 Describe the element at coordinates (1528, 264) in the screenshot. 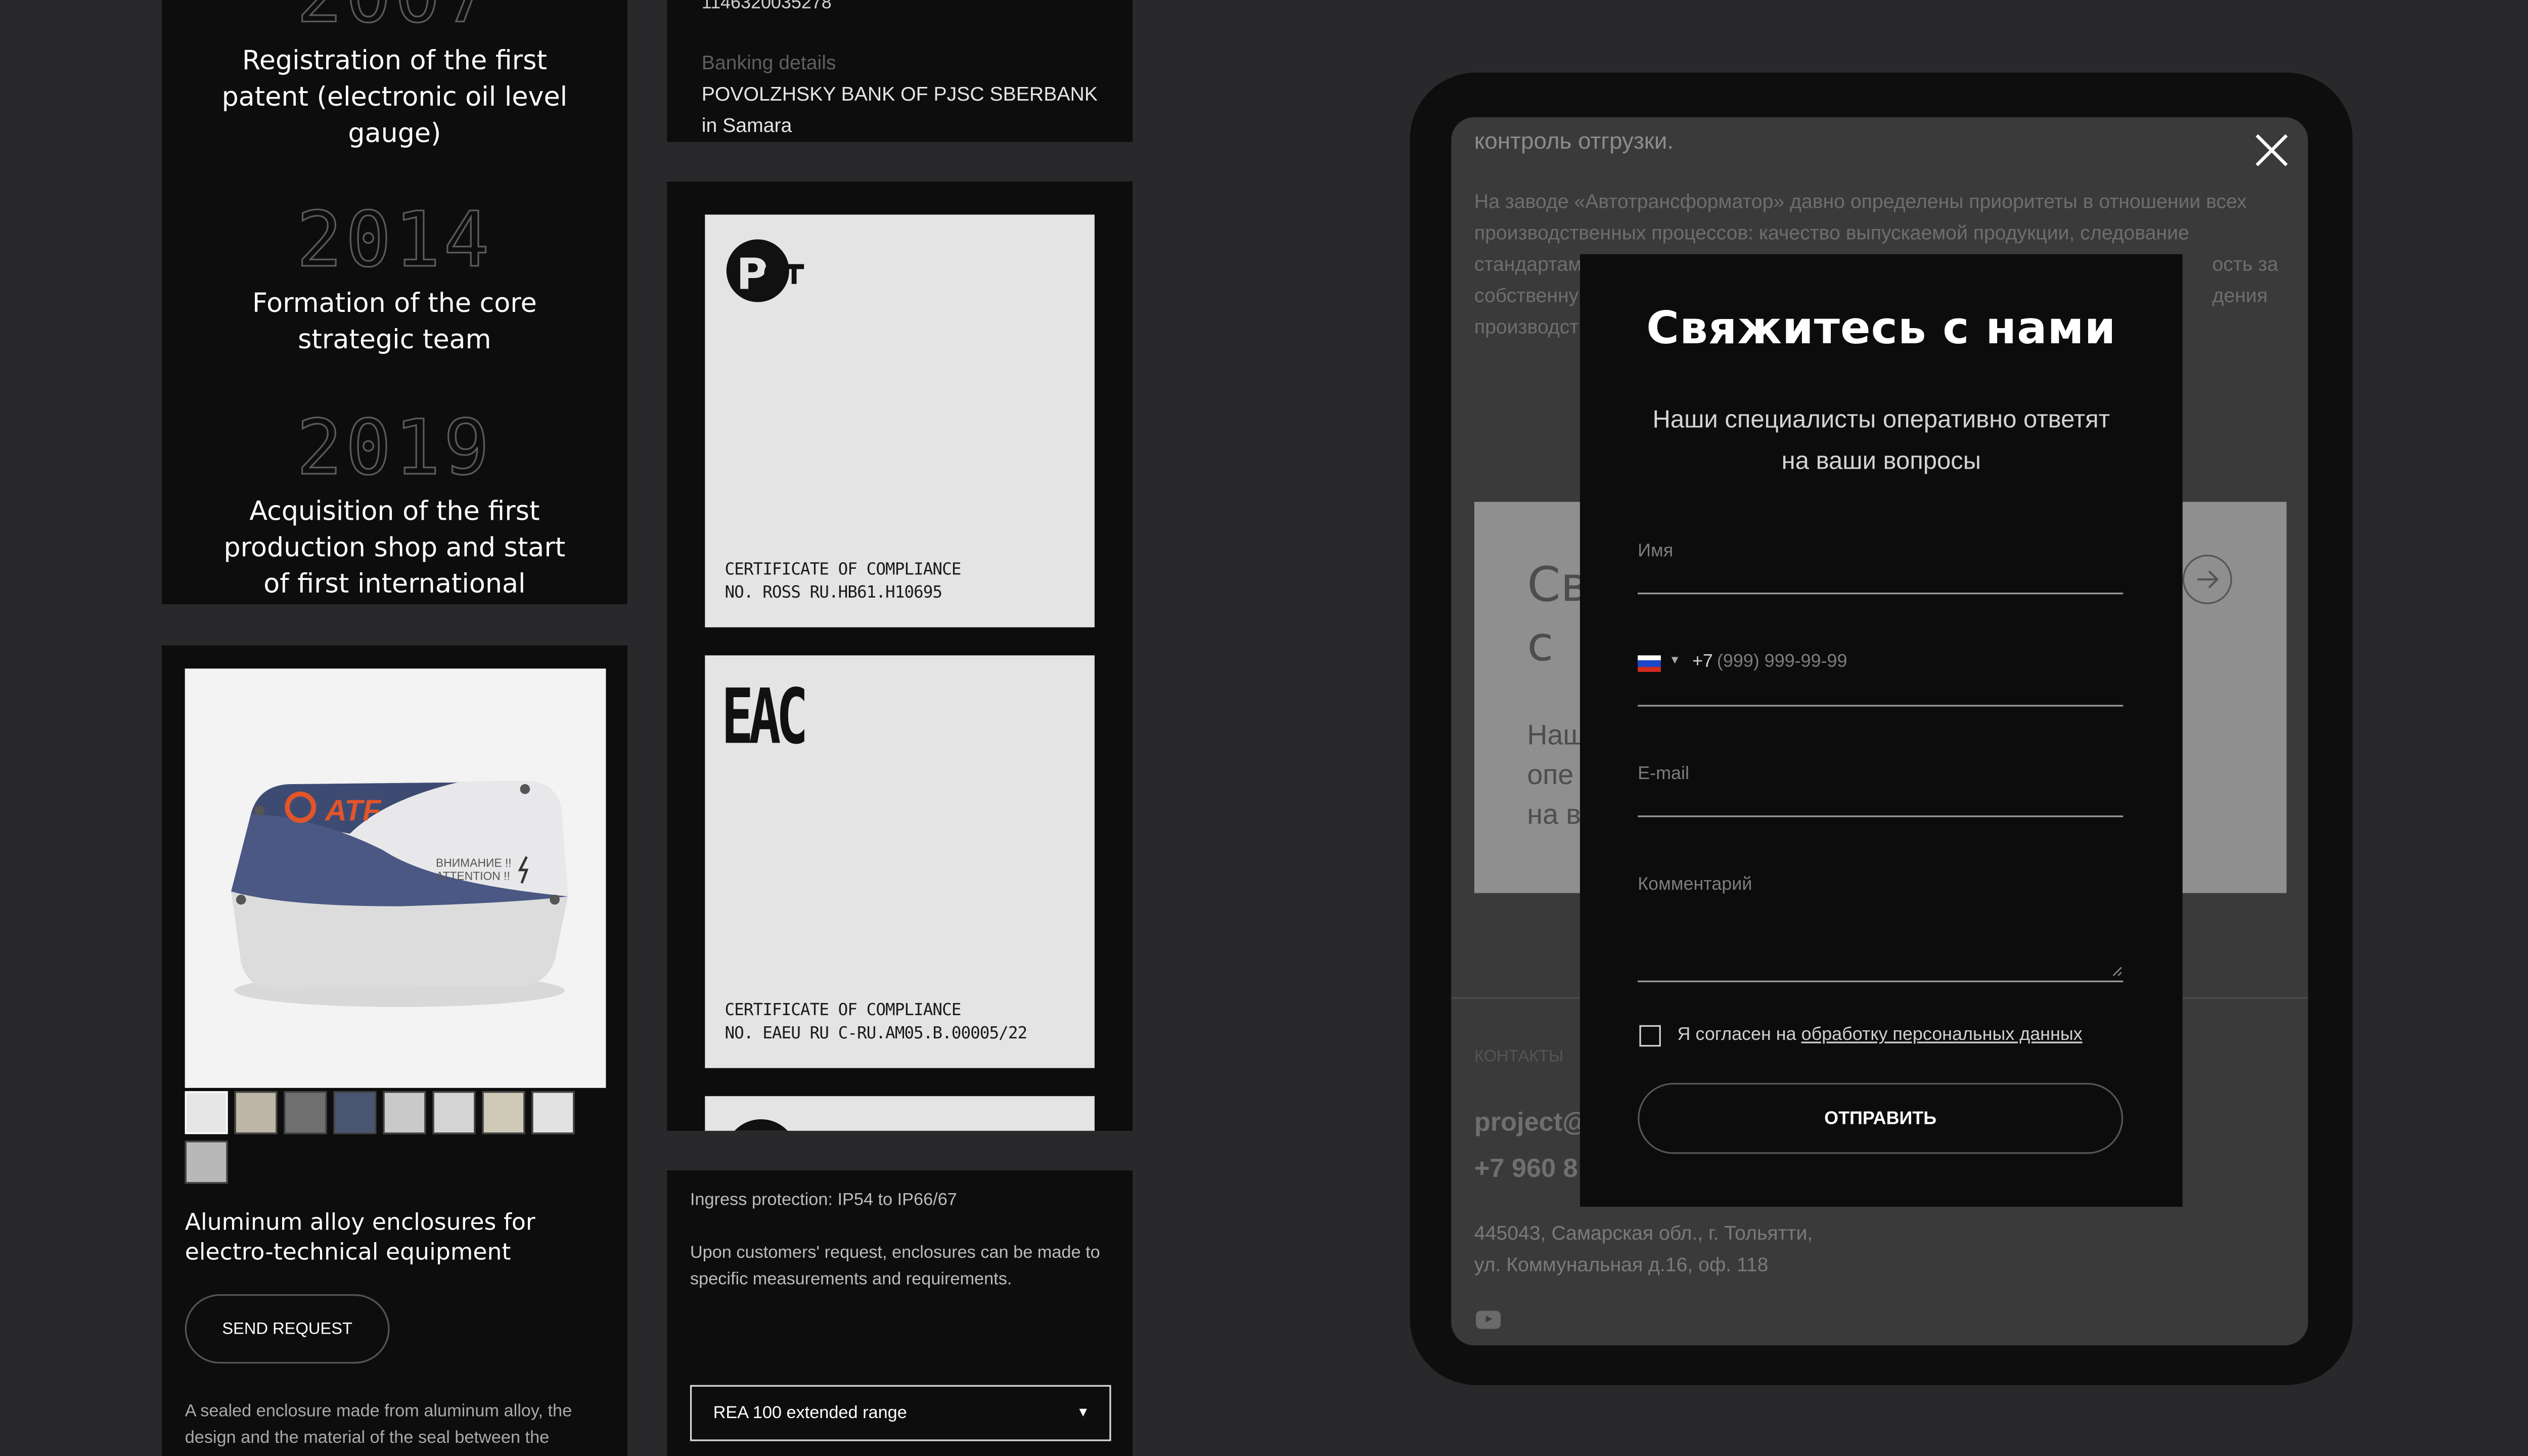

I see `bg-fragment: стандартам` at that location.